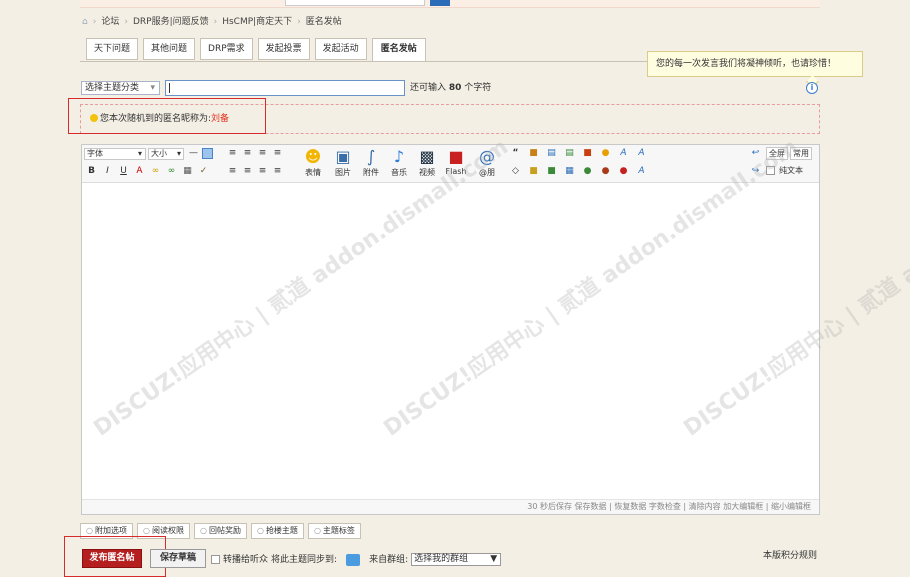 This screenshot has width=910, height=577. I want to click on broadcast-label: 转播给听众, so click(246, 559).